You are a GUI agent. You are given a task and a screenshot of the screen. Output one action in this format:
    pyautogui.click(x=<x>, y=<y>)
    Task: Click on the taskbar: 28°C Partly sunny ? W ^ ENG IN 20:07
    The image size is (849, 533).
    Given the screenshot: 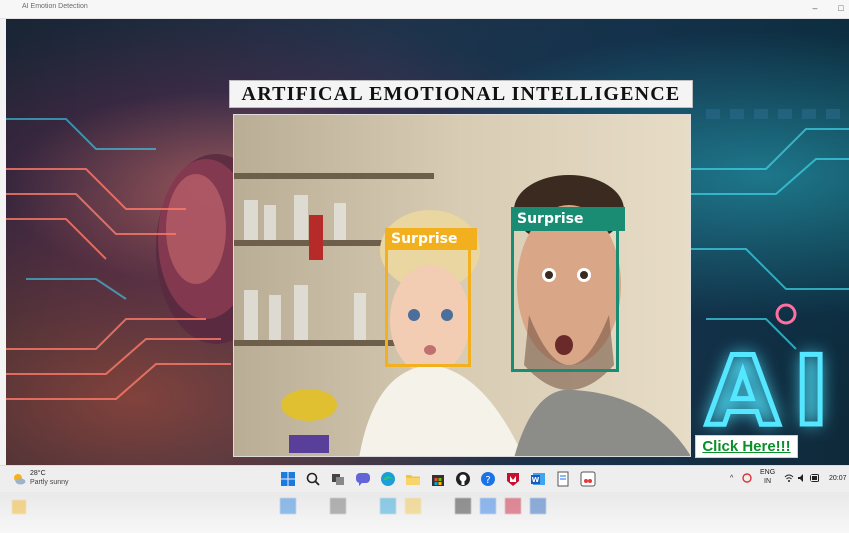 What is the action you would take?
    pyautogui.click(x=424, y=479)
    